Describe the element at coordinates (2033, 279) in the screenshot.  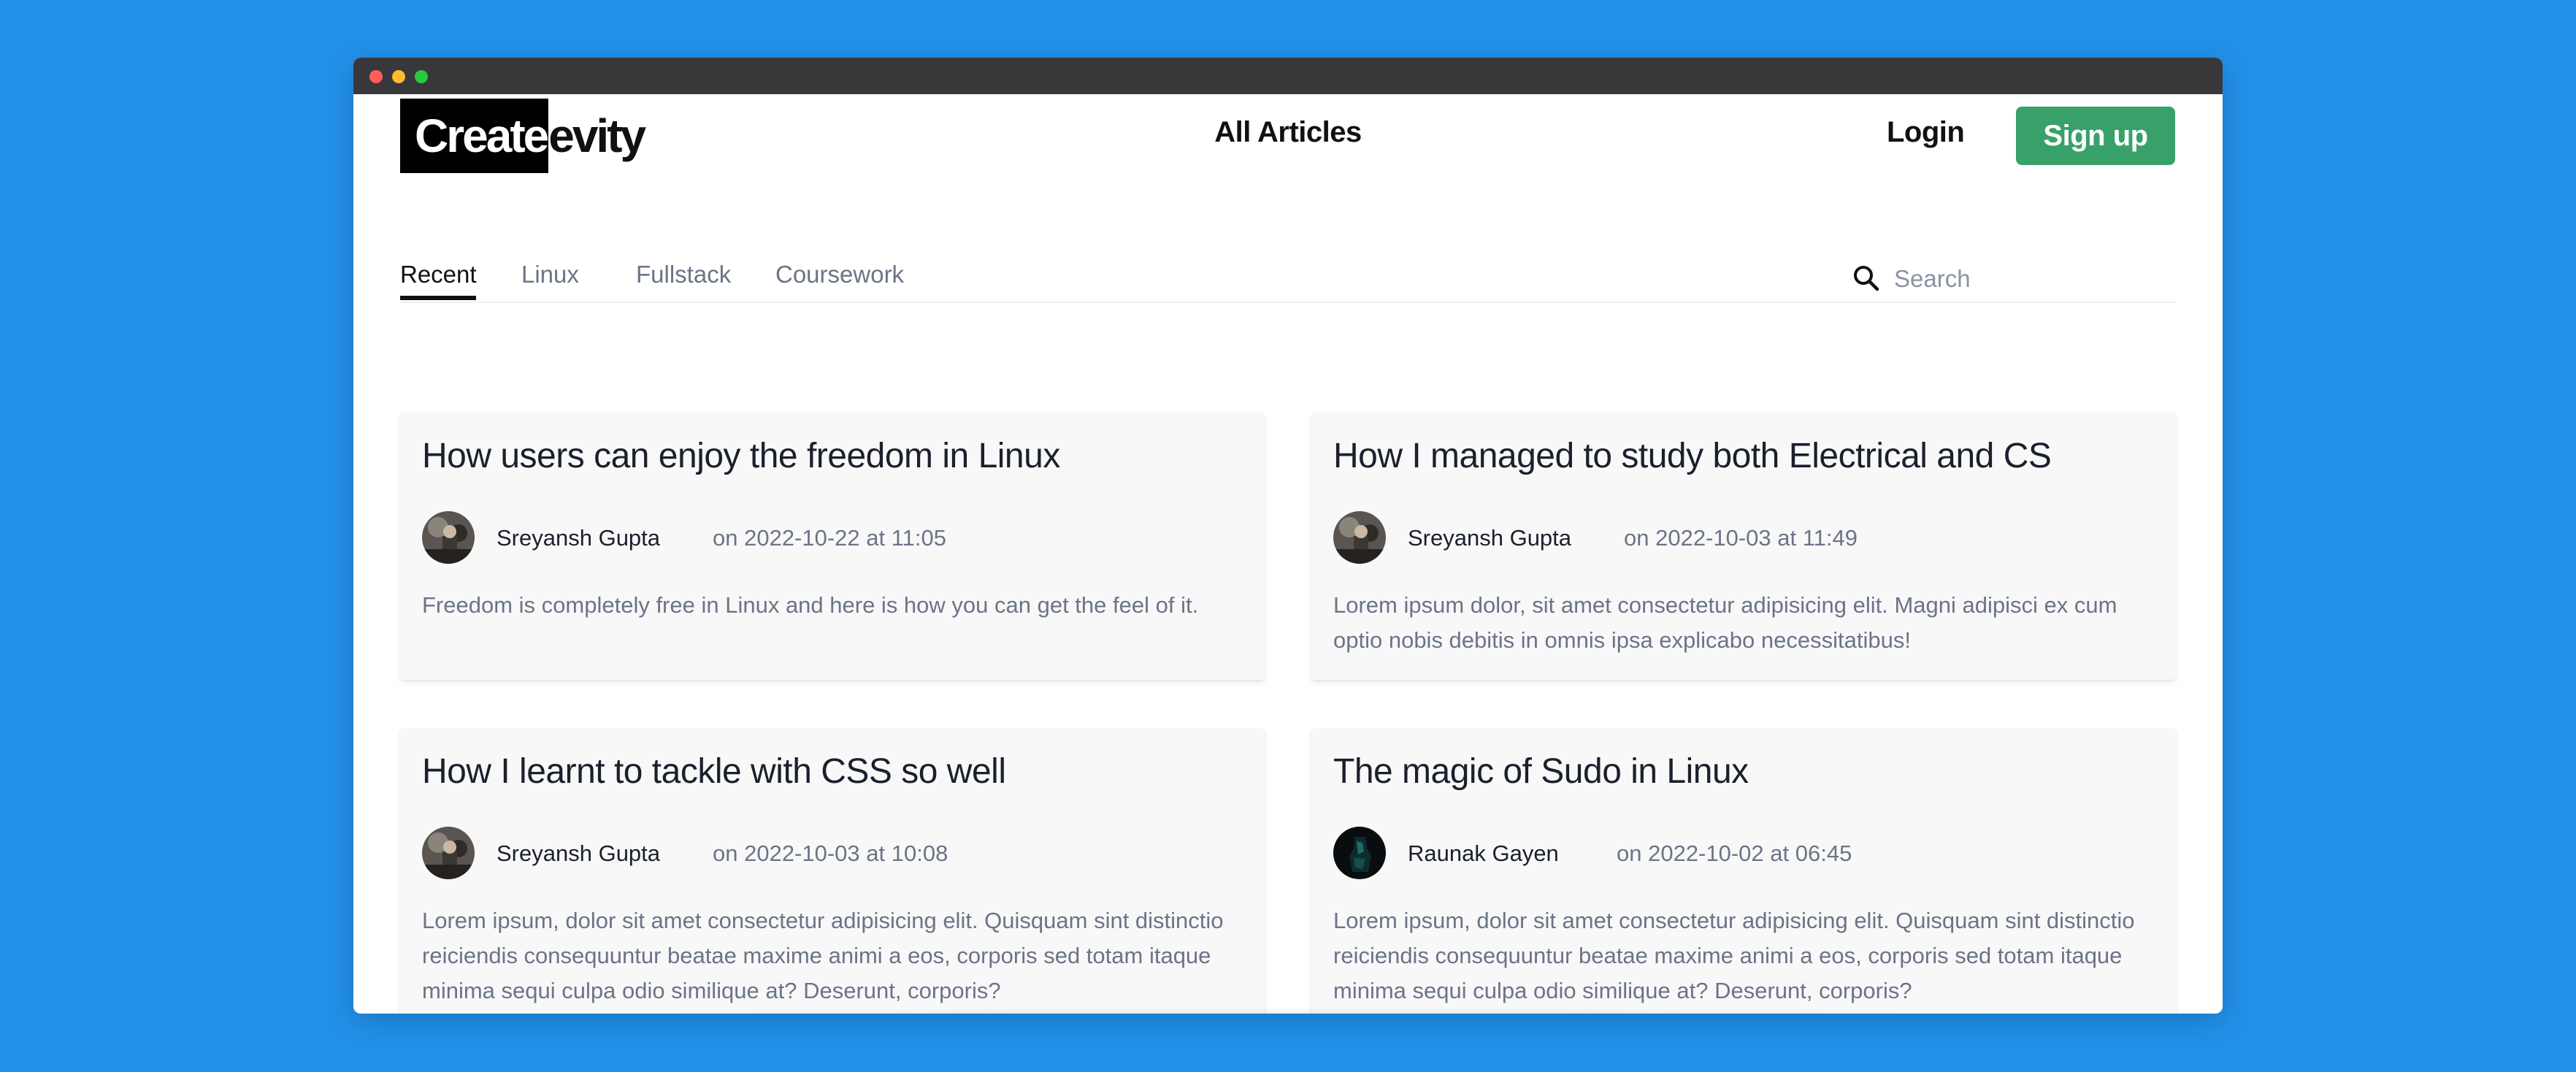
I see `search-input` at that location.